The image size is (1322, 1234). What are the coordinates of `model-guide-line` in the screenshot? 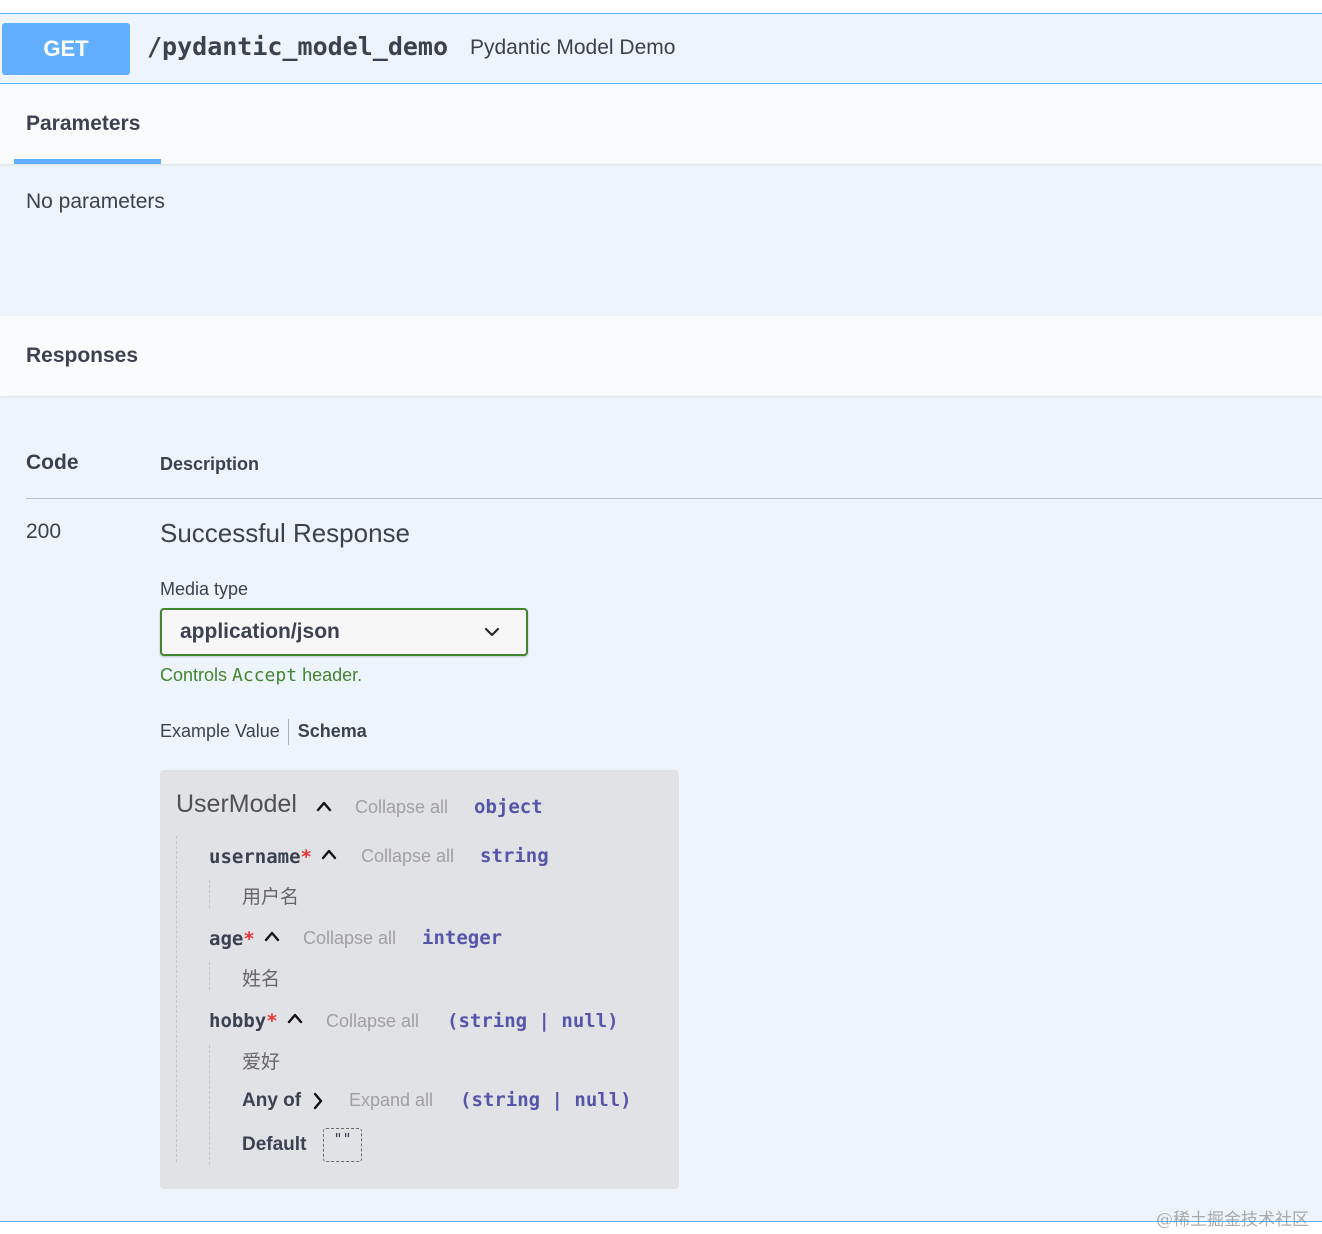 It's located at (176, 999).